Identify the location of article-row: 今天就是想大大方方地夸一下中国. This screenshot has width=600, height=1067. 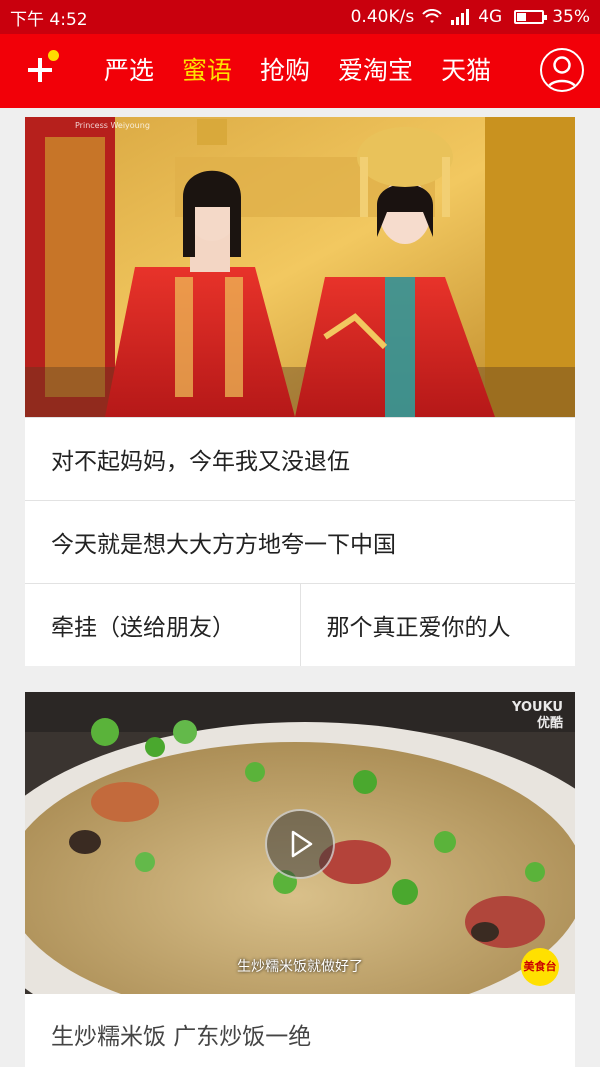
(300, 541).